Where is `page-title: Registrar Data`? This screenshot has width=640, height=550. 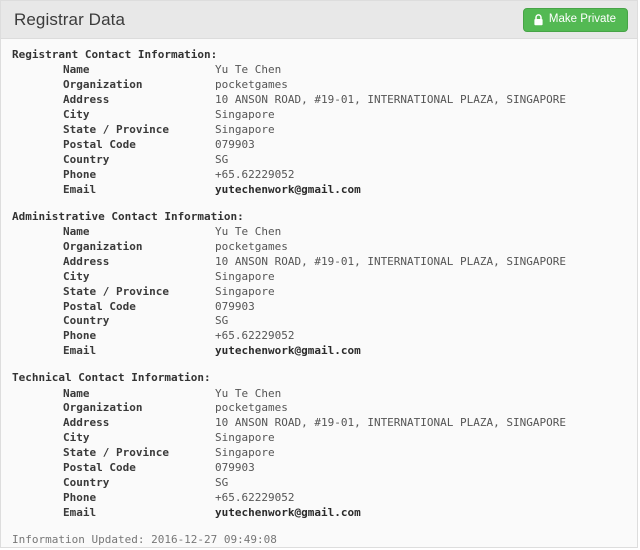 page-title: Registrar Data is located at coordinates (69, 19).